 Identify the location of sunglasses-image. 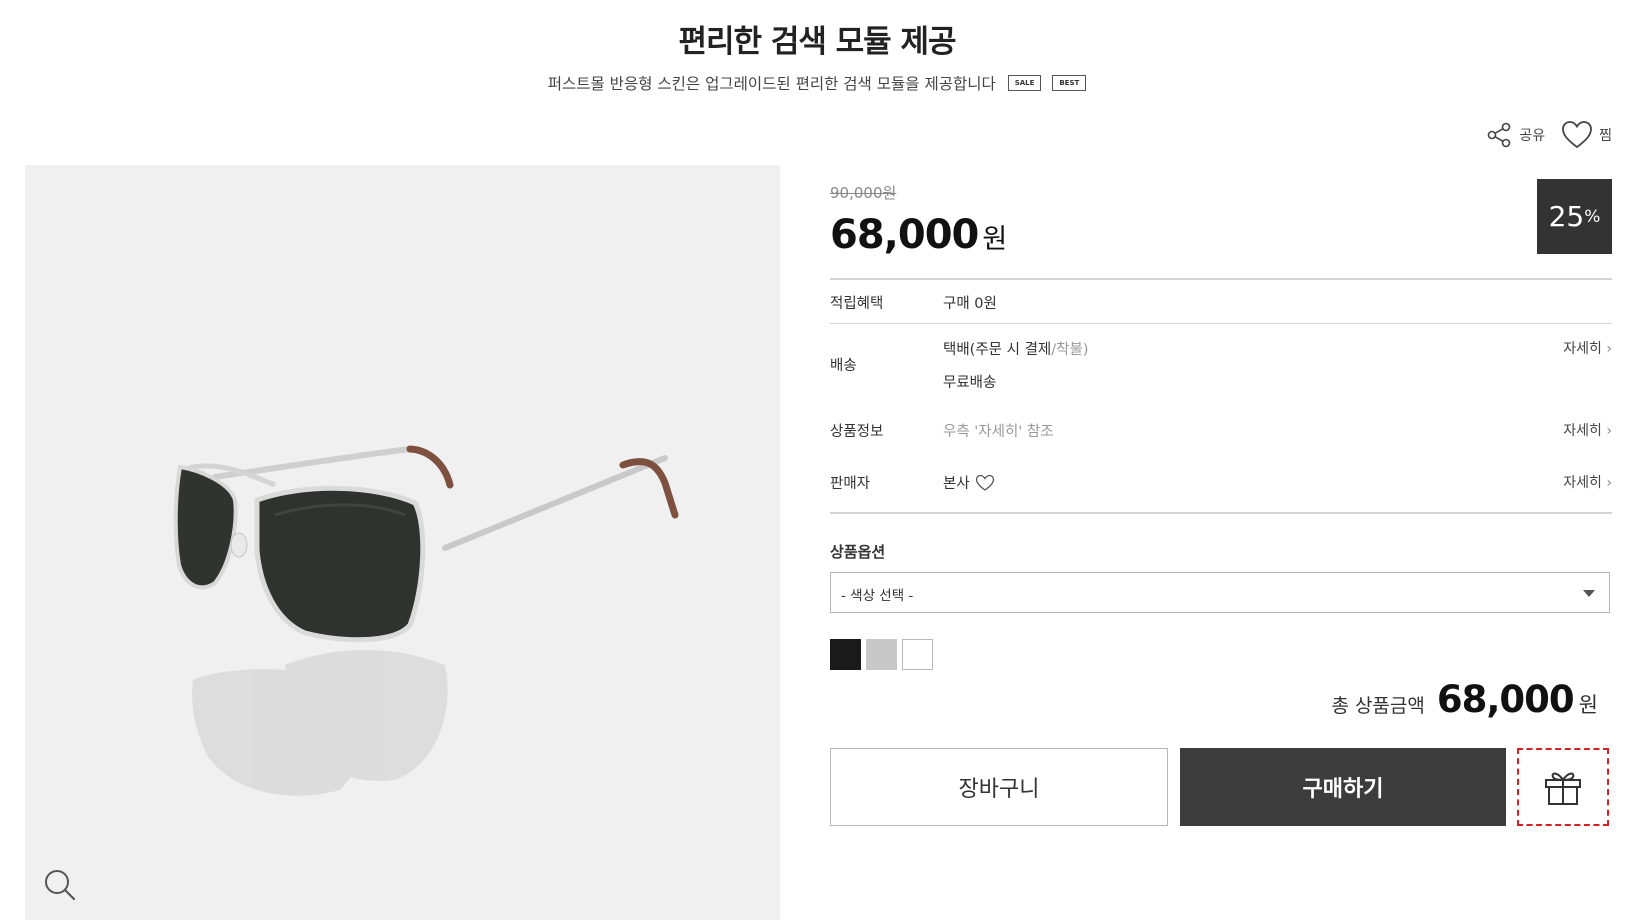
(426, 620).